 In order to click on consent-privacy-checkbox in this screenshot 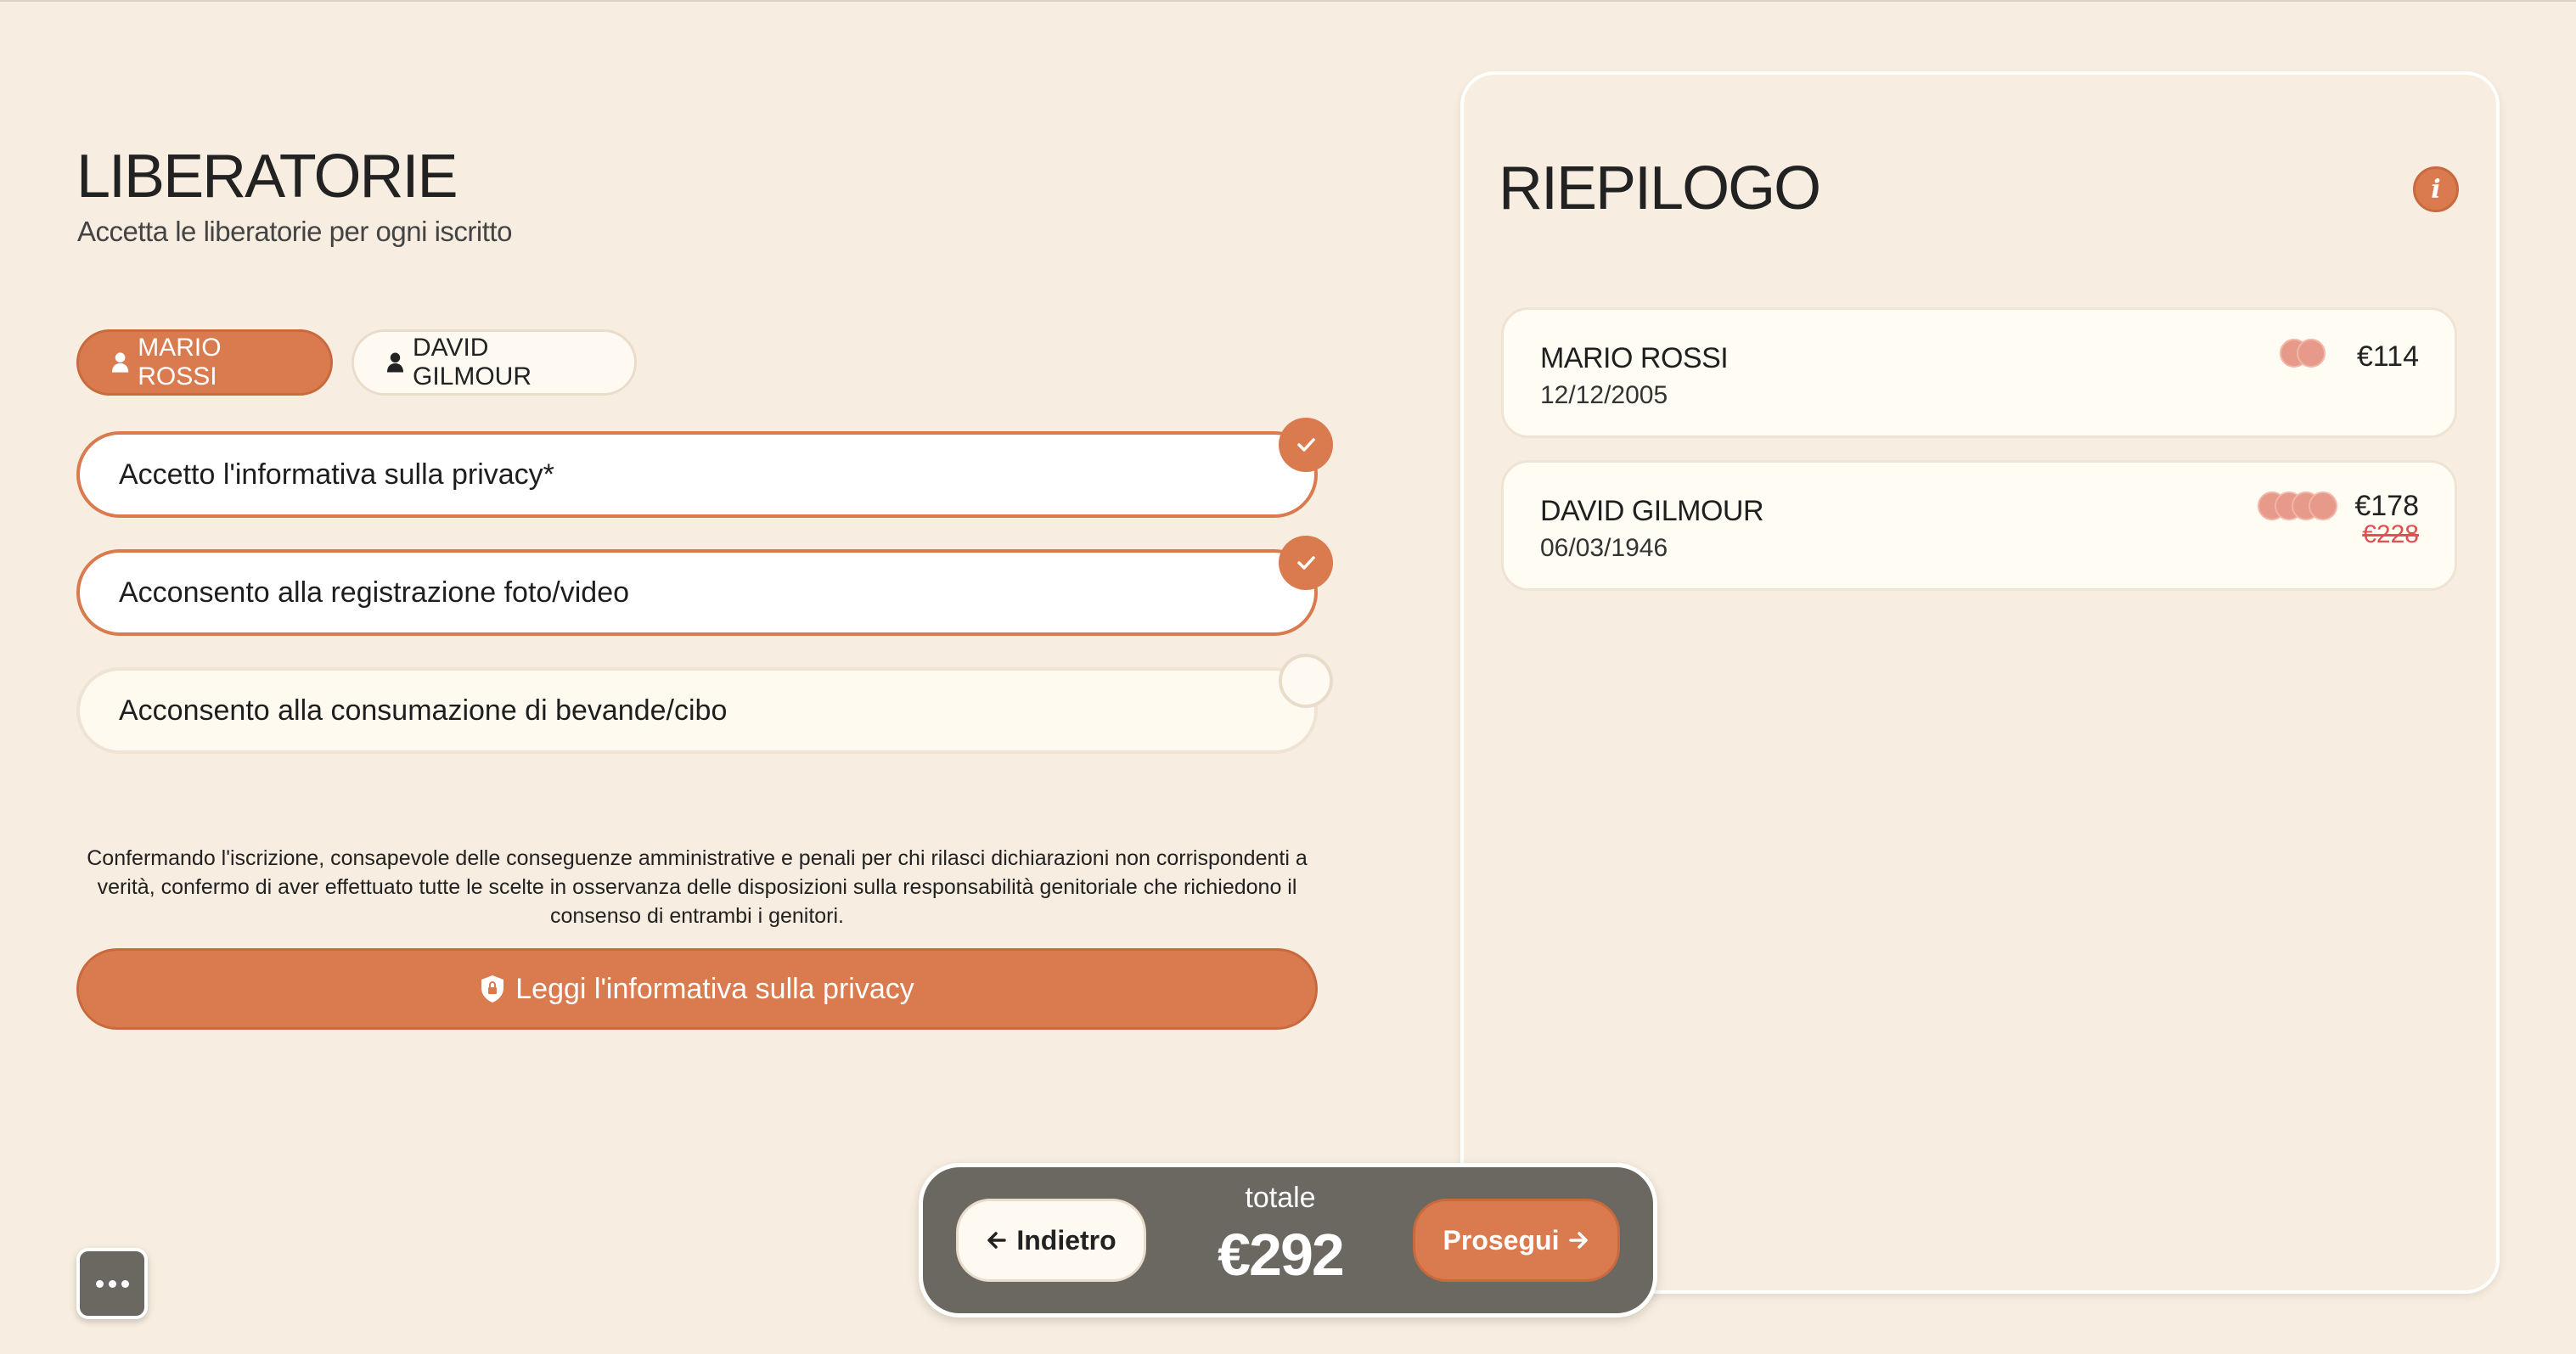, I will do `click(1306, 445)`.